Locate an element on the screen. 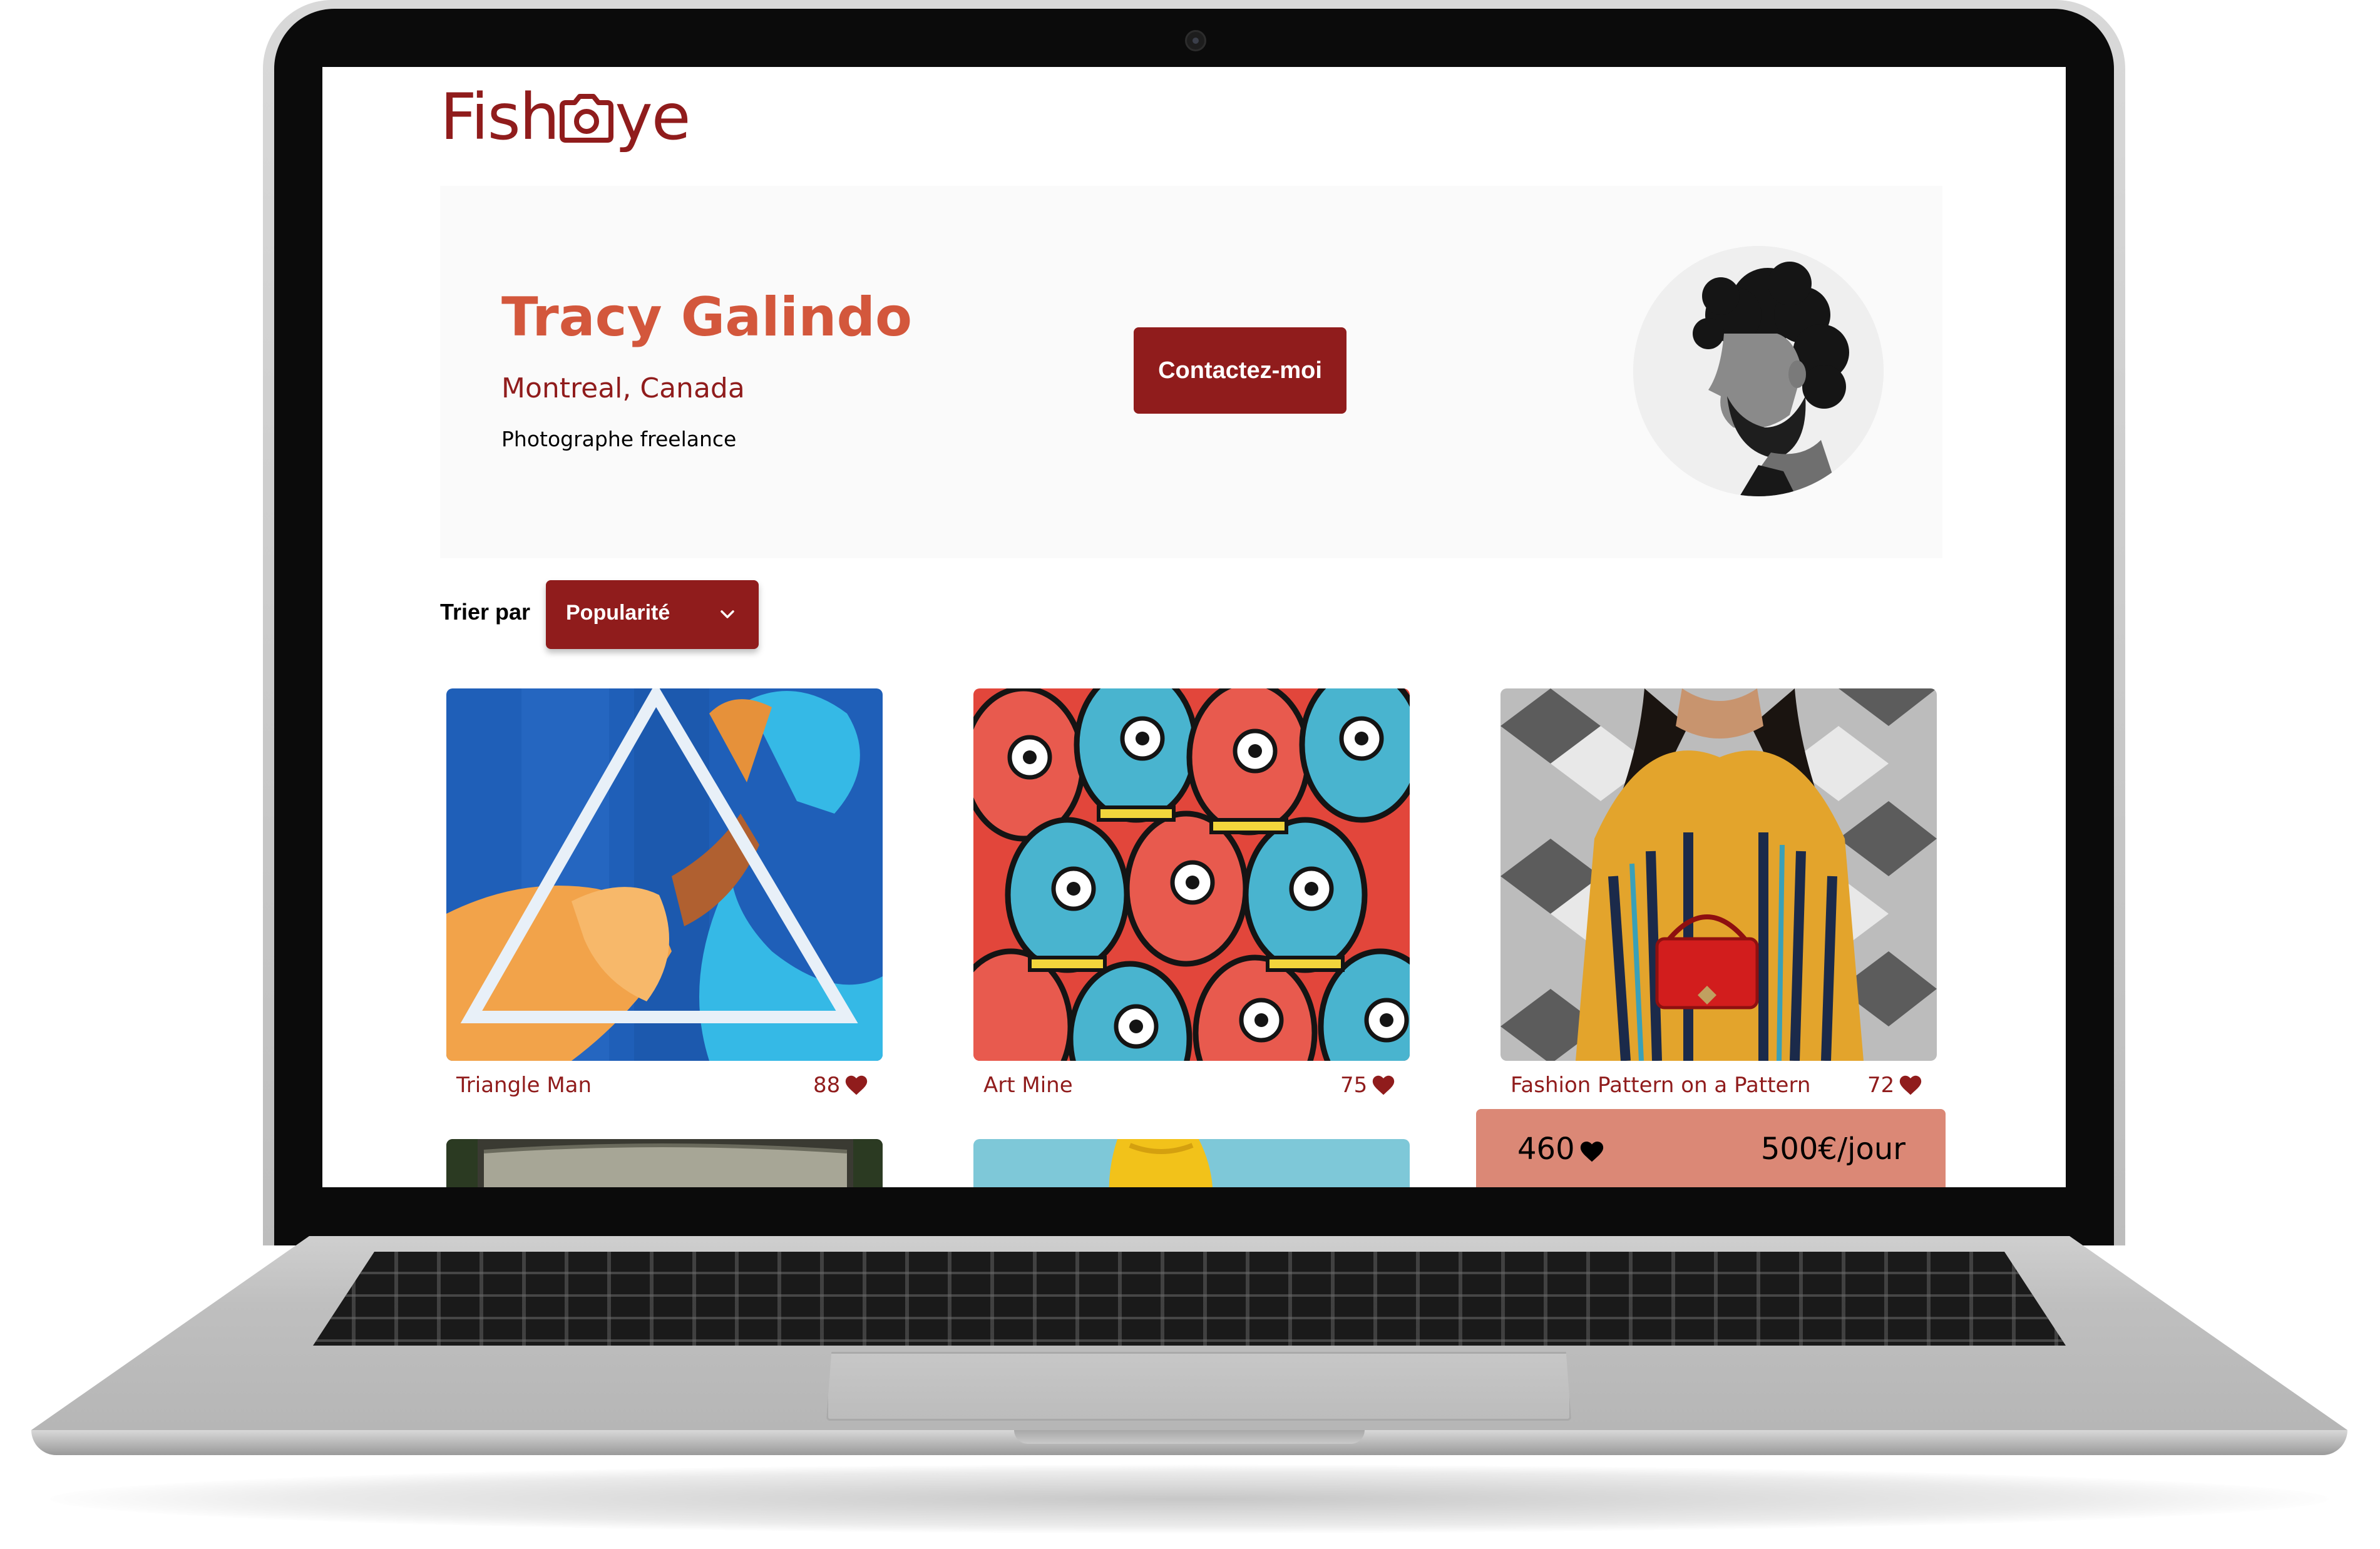  media-likes-count: 72 is located at coordinates (1881, 1085).